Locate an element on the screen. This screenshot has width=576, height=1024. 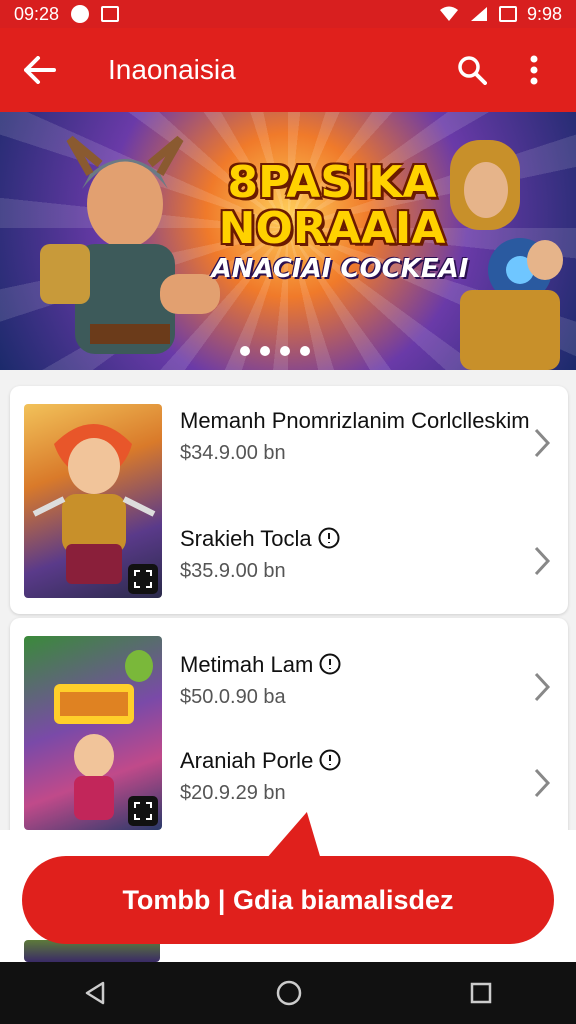
banner-subline: ANACIAI COCKEAI is located at coordinates (340, 269).